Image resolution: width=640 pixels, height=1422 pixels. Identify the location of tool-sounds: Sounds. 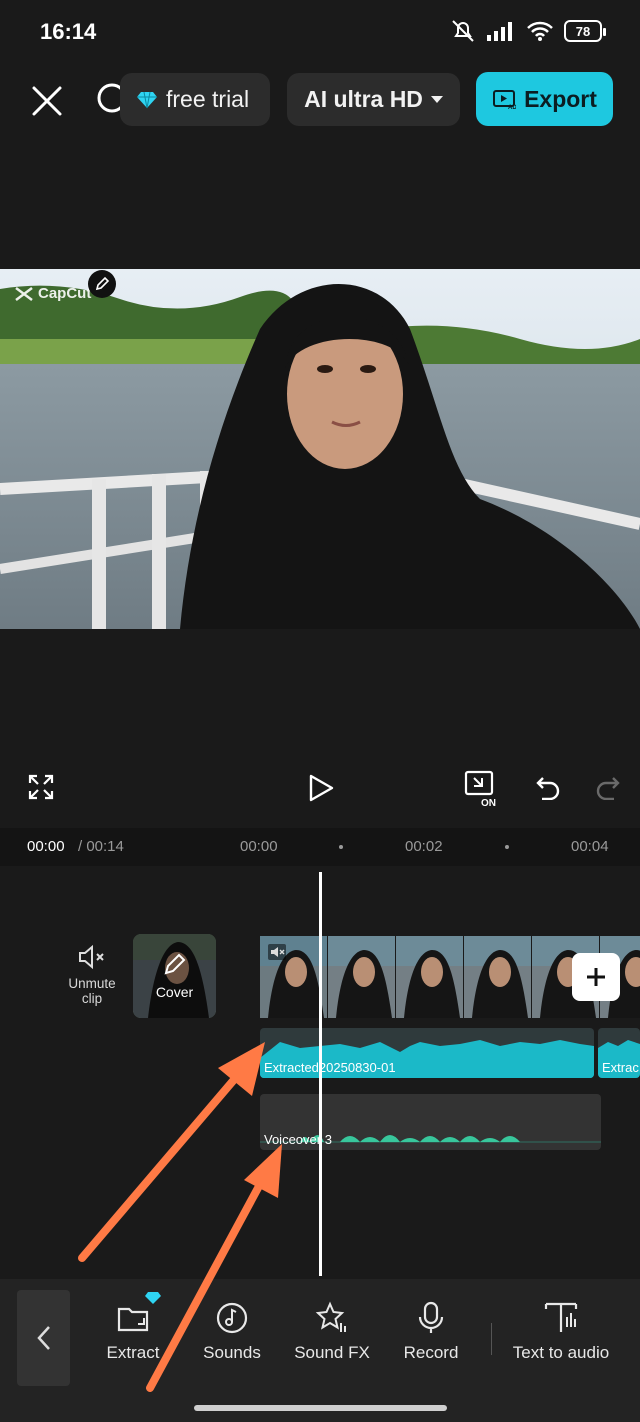
(232, 1332).